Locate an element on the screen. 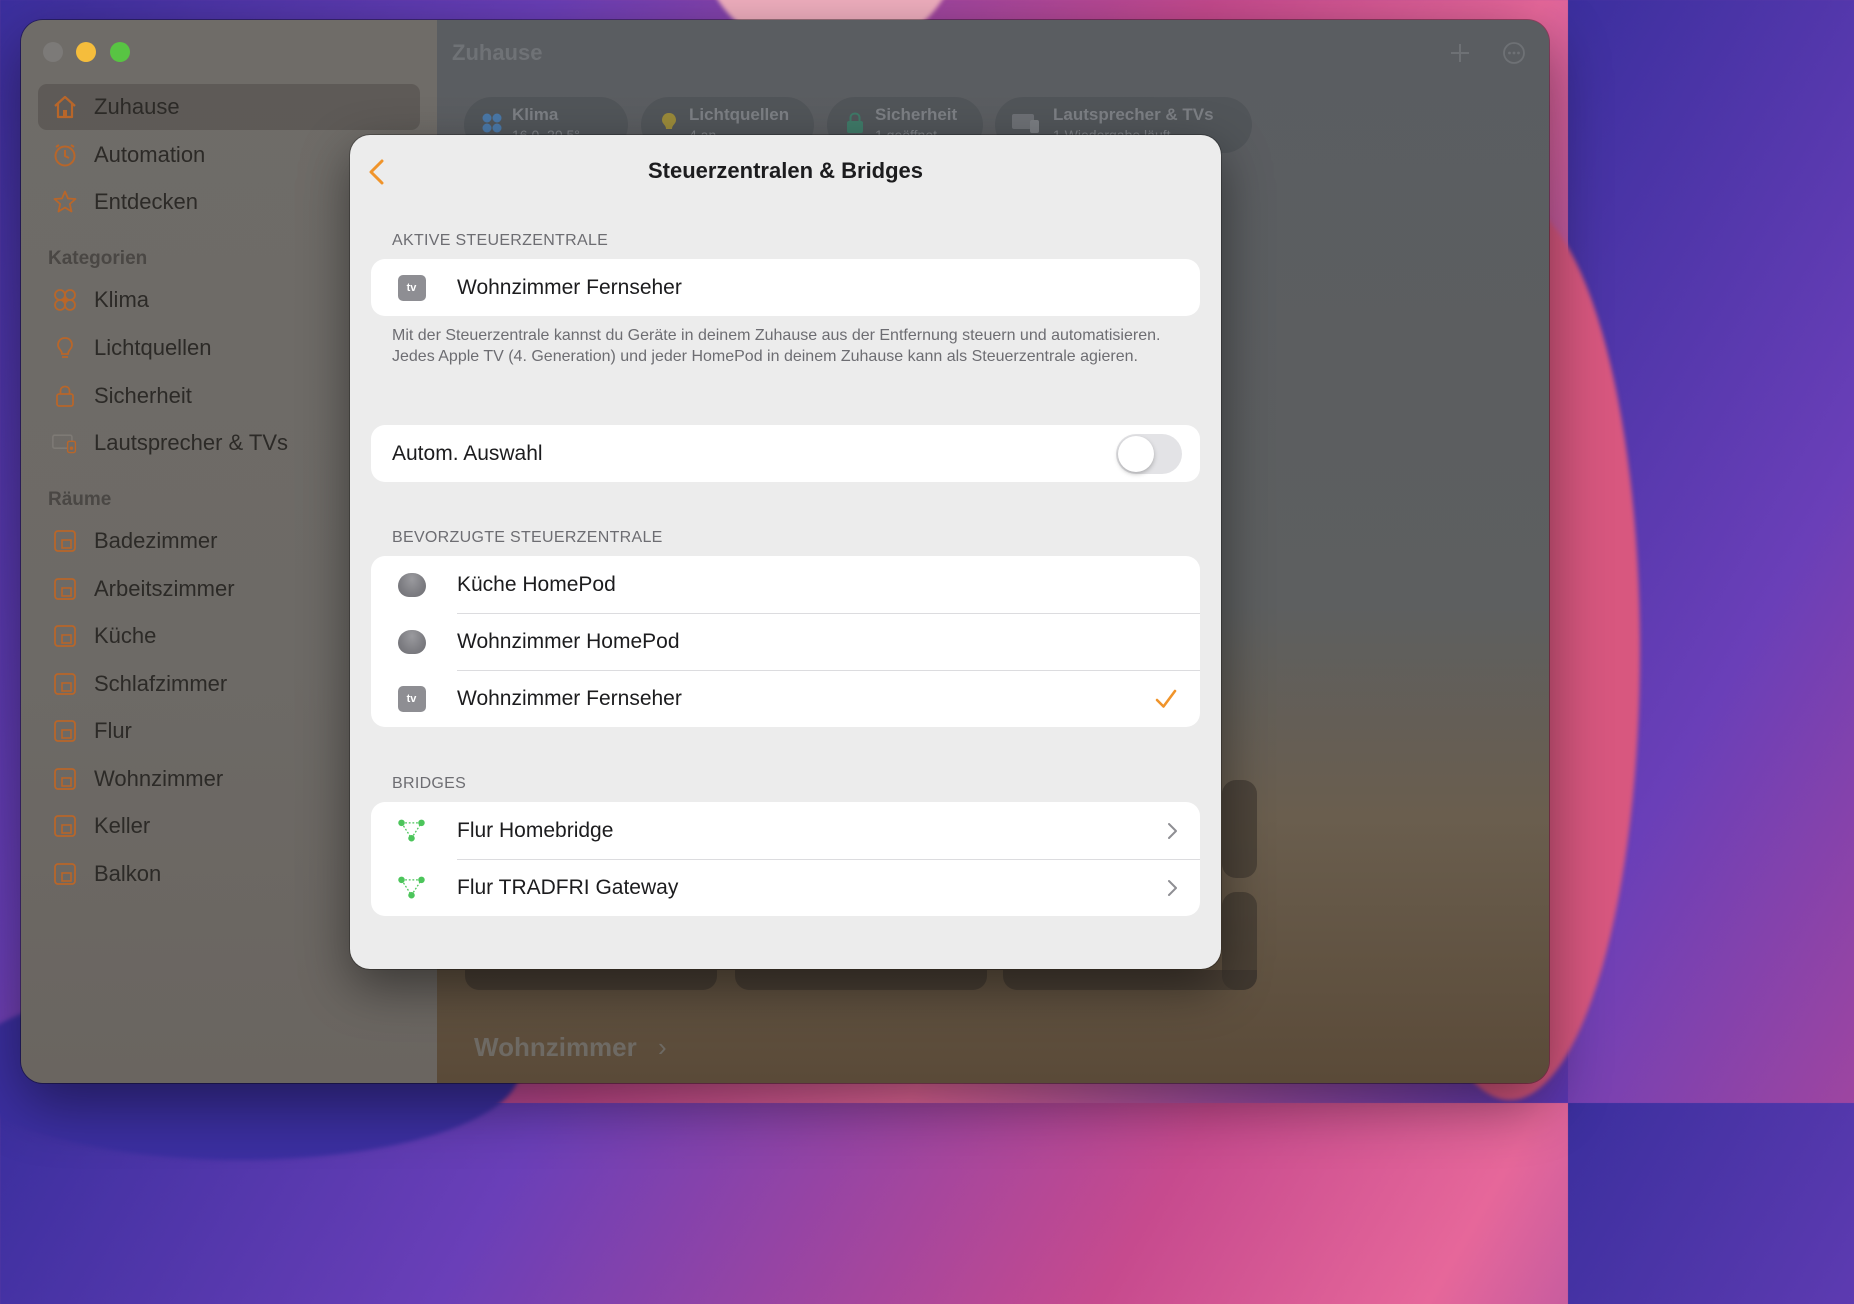 This screenshot has width=1854, height=1304. chip-label: Klima is located at coordinates (535, 114).